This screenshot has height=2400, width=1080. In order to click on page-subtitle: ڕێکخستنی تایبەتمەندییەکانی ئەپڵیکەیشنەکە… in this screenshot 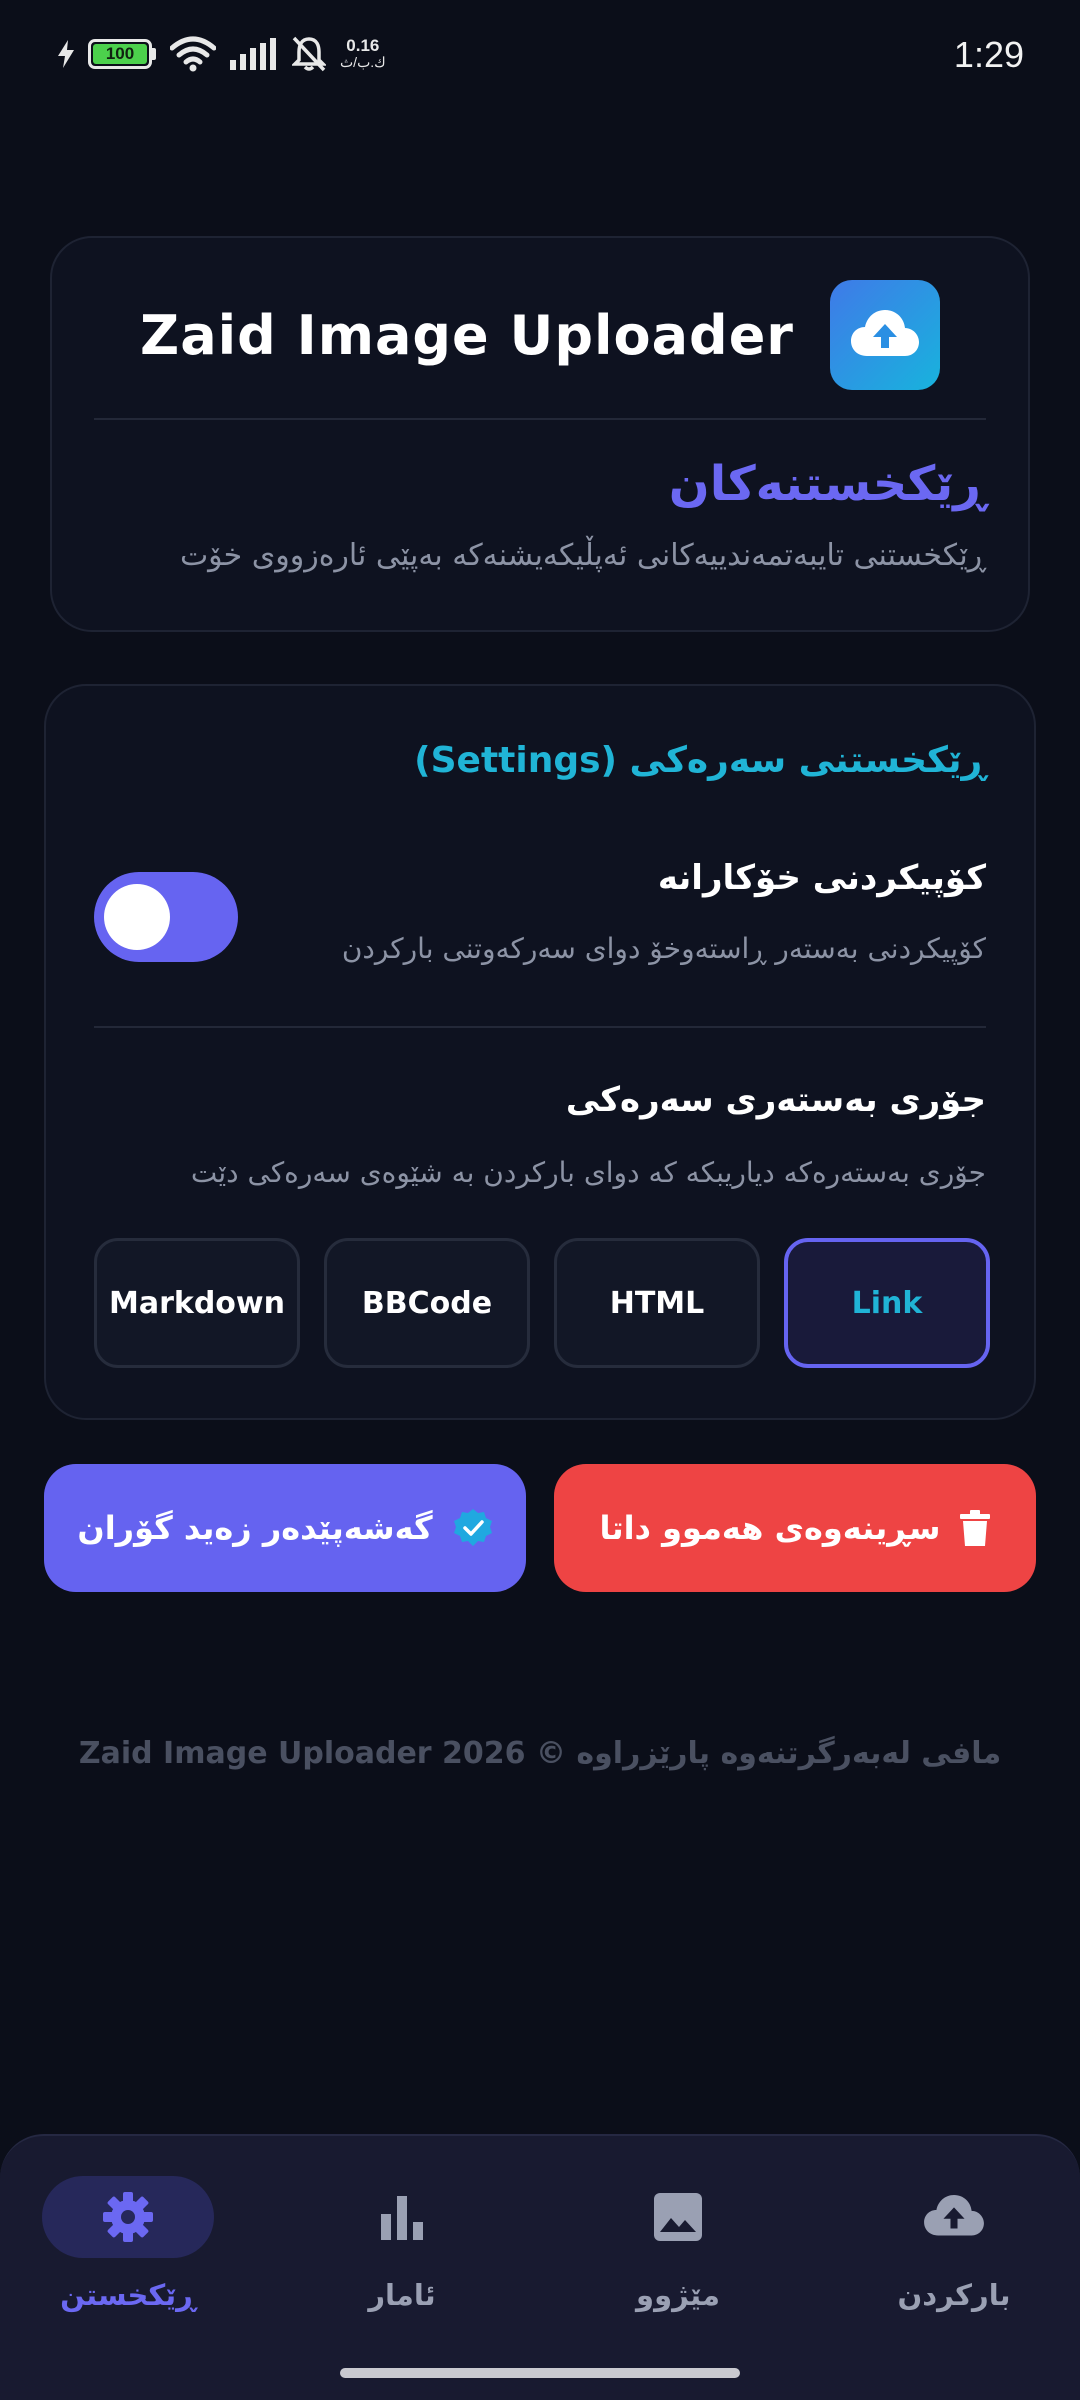, I will do `click(582, 555)`.